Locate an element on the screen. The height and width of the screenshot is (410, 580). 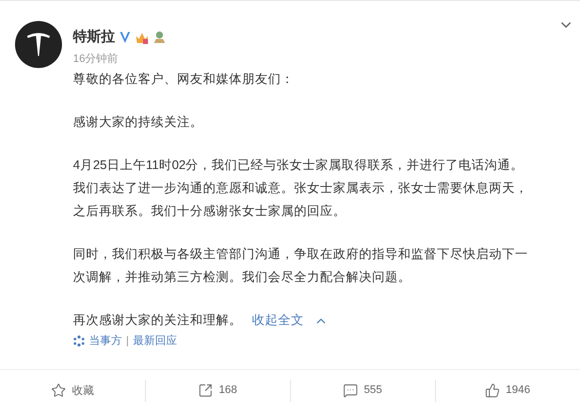
comment-icon is located at coordinates (350, 390).